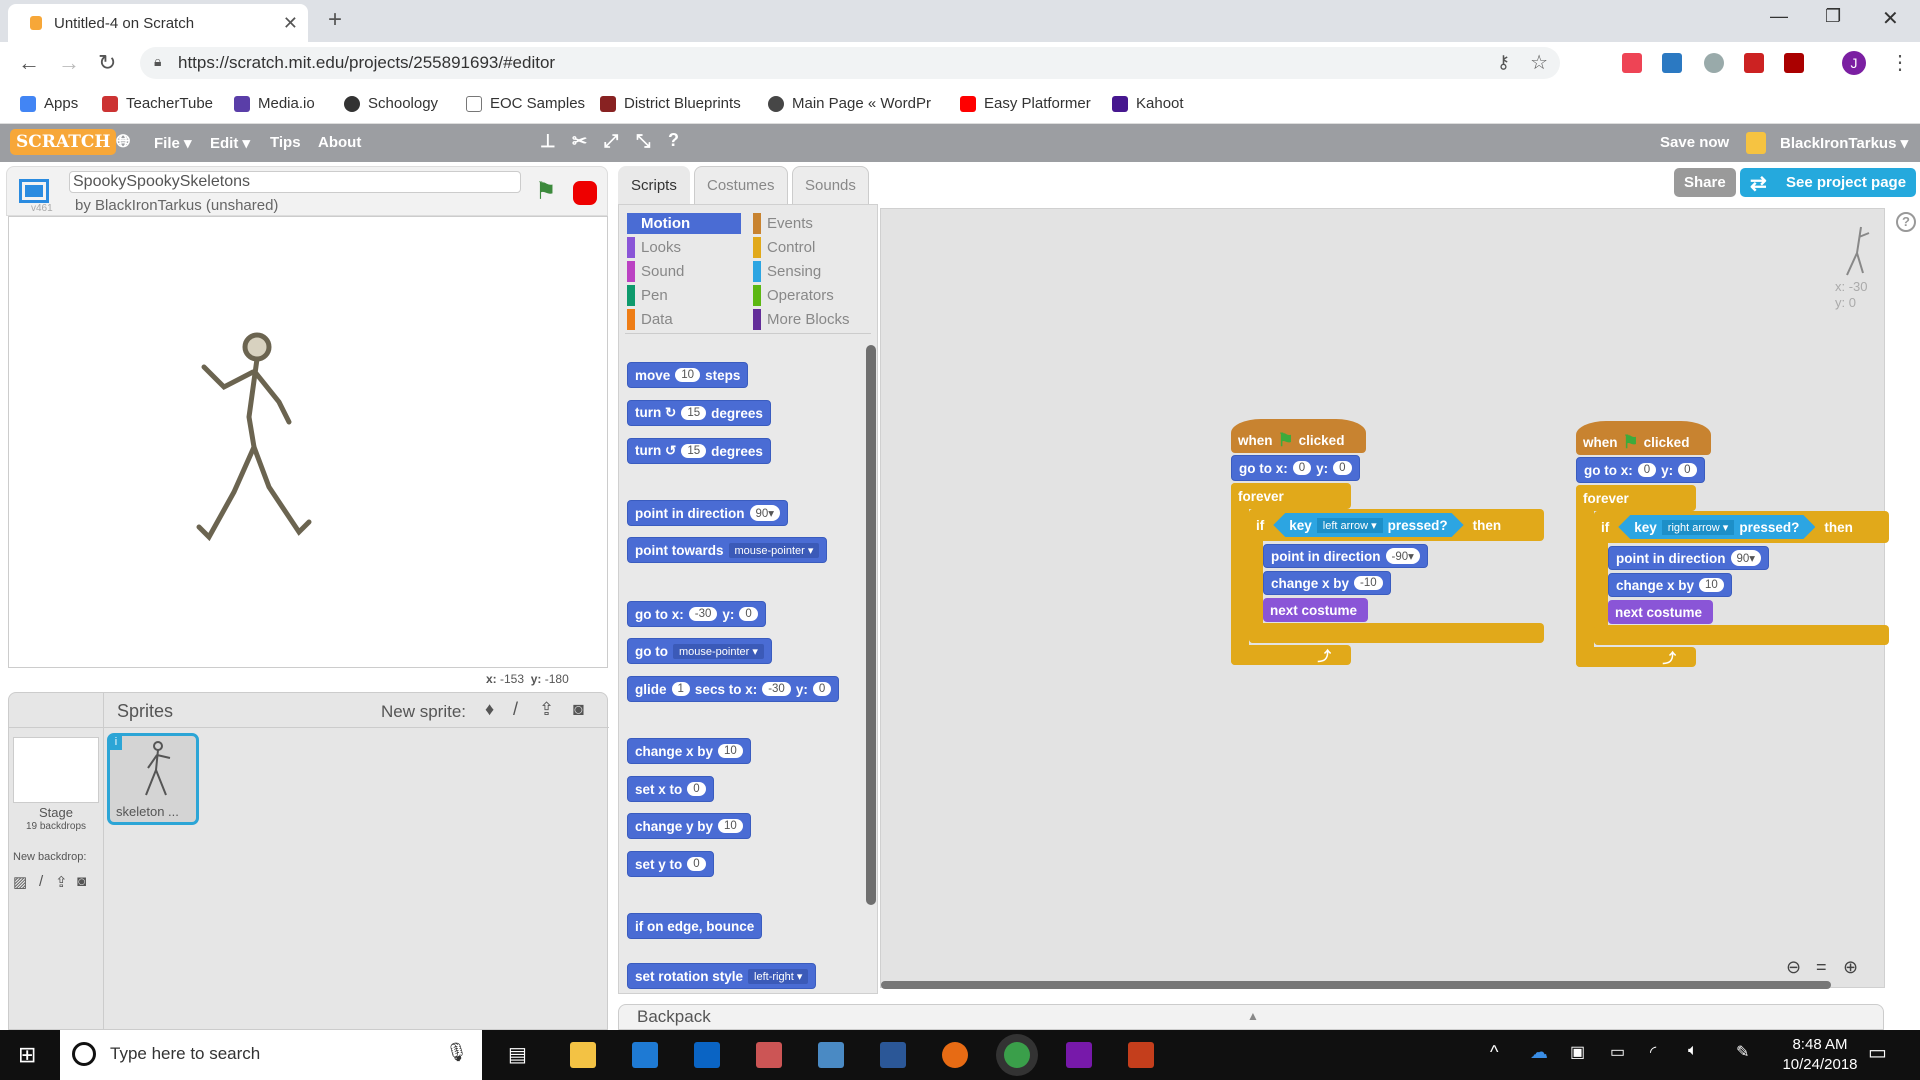  What do you see at coordinates (1877, 1052) in the screenshot?
I see `action-center-icon: ▭` at bounding box center [1877, 1052].